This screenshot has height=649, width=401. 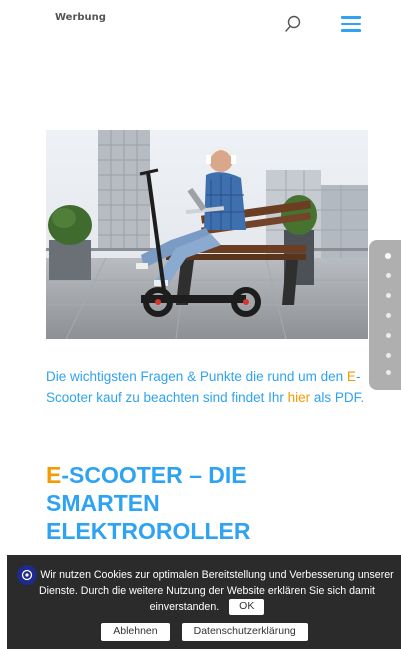 I want to click on site-header: Werbung, so click(x=200, y=30).